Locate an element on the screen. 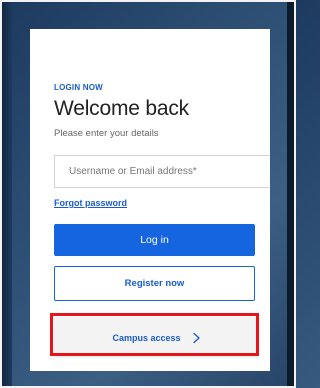 The width and height of the screenshot is (320, 388). campus-access-button: Campus access is located at coordinates (156, 337).